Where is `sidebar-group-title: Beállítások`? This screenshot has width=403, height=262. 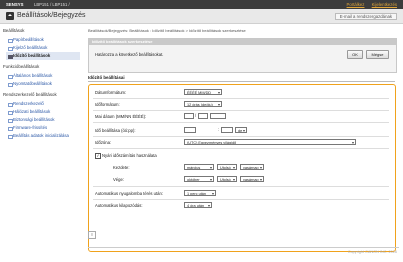
sidebar-group-title: Beállítások is located at coordinates (14, 30).